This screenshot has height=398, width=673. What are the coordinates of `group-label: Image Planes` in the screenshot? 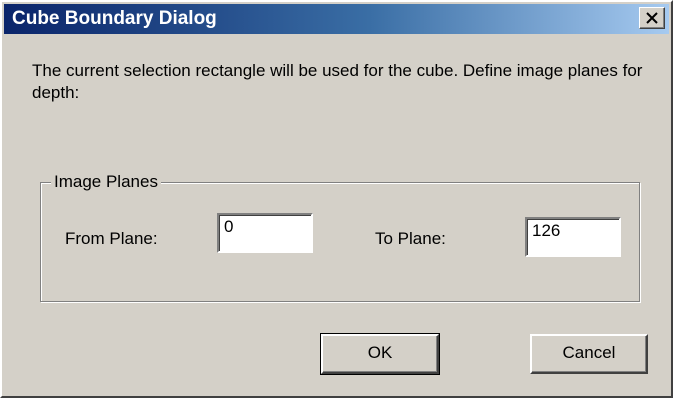 It's located at (106, 182).